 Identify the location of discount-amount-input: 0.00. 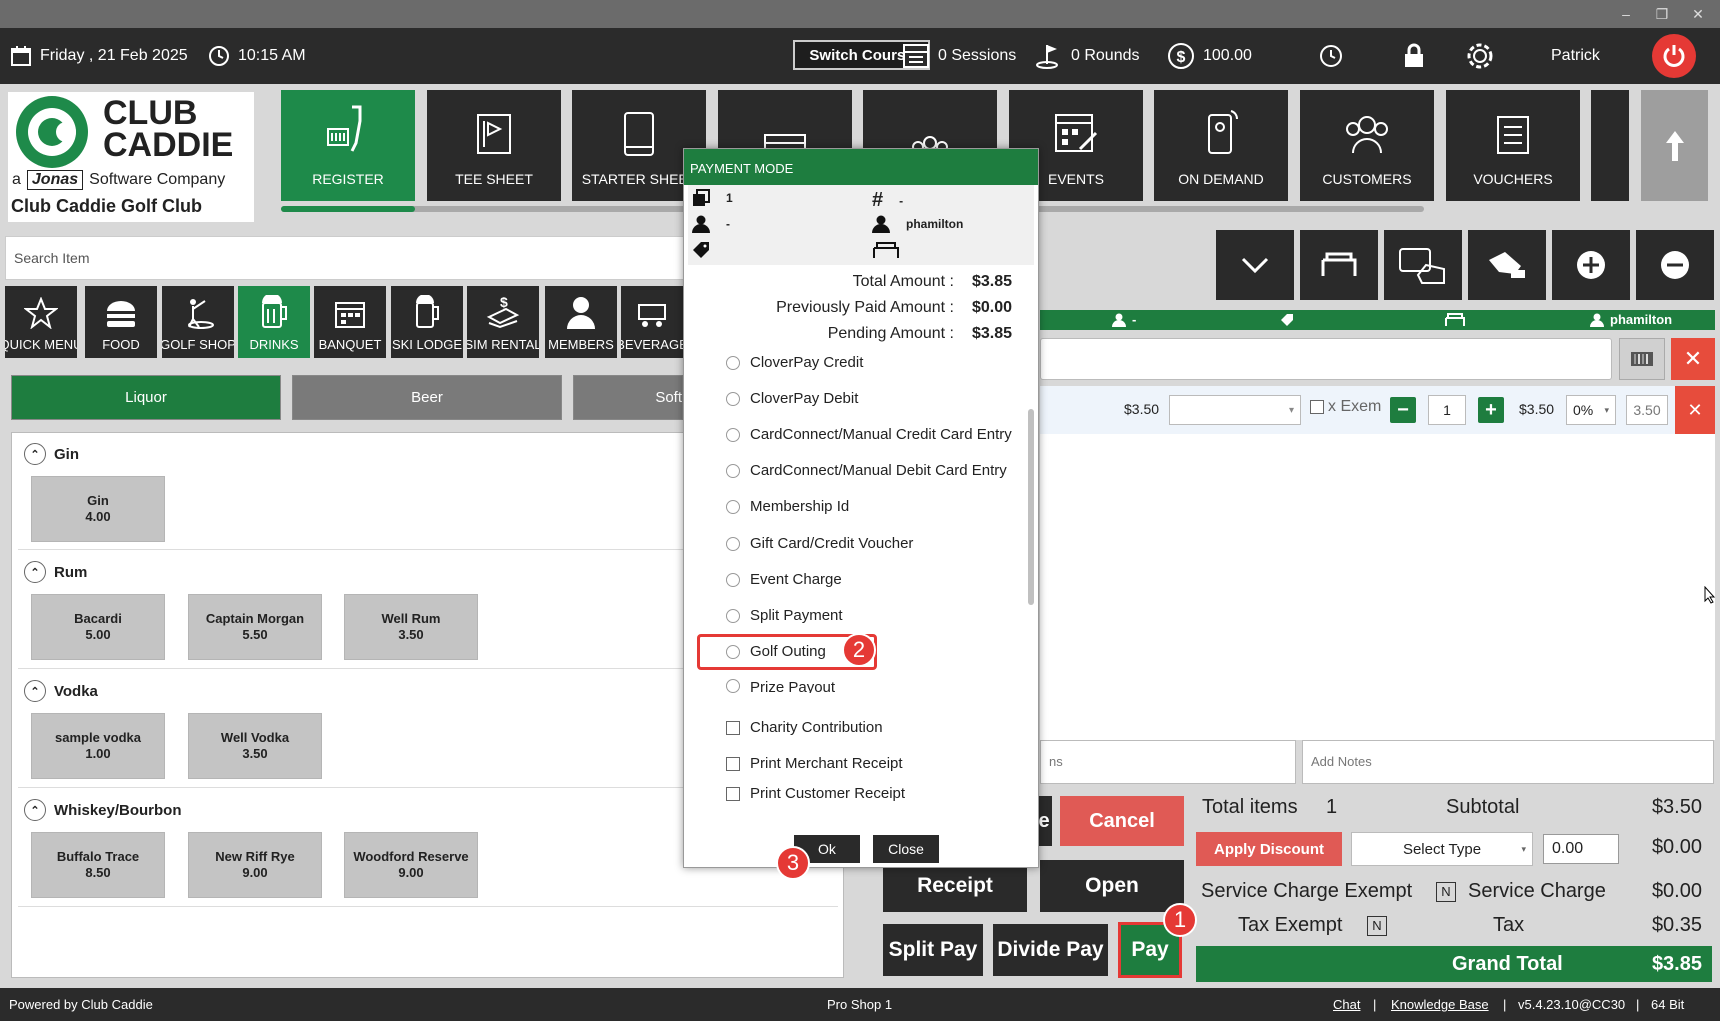
(1581, 849).